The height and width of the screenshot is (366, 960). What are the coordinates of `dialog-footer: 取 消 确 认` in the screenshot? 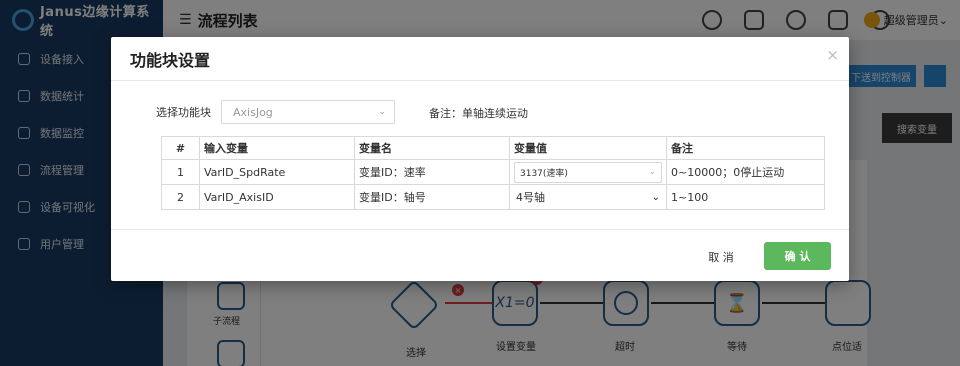 It's located at (480, 255).